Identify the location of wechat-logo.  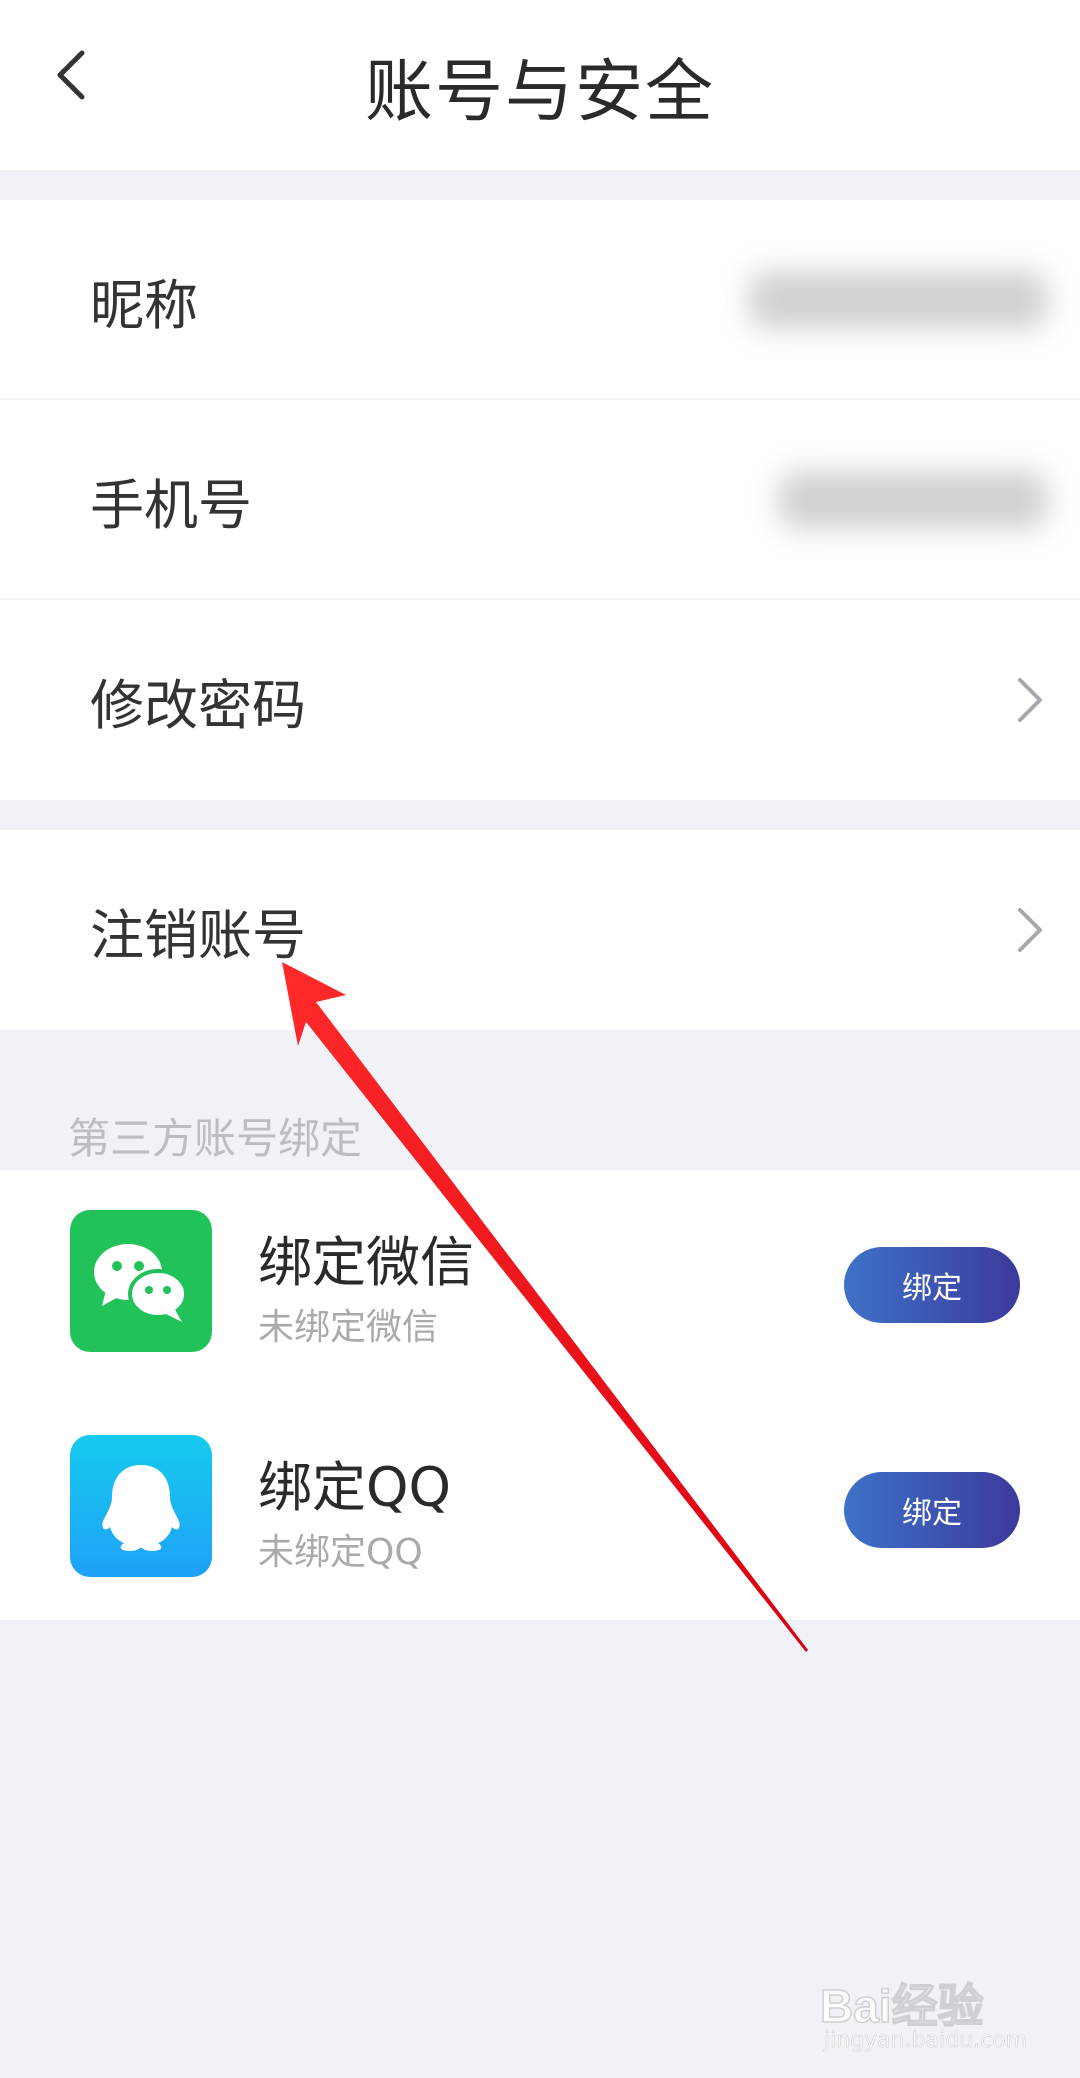
(141, 1283).